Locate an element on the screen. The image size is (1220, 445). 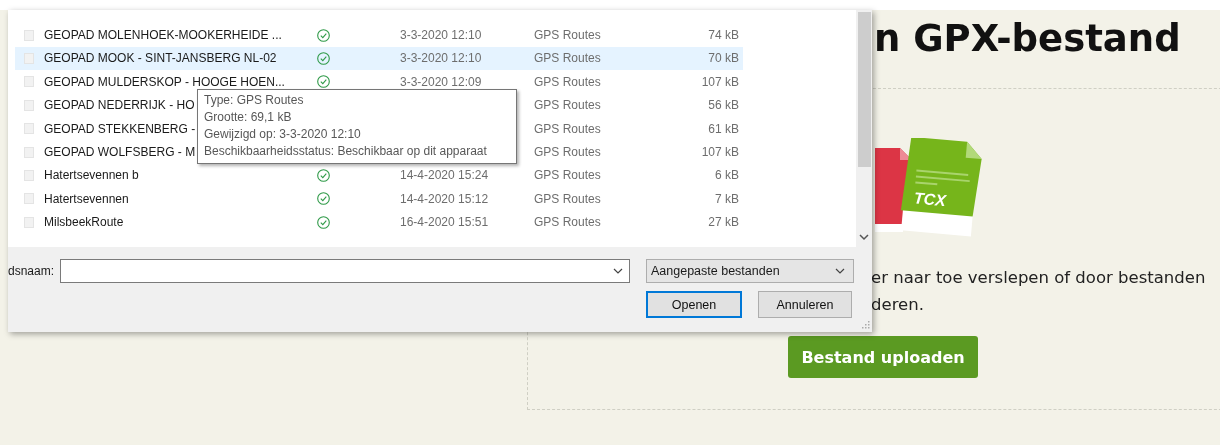
selected-row: GEOPAD MOOK - SINT-JANSBERG NL-02 3-3-2020 12:10 GPS Routes 70 kB is located at coordinates (379, 58).